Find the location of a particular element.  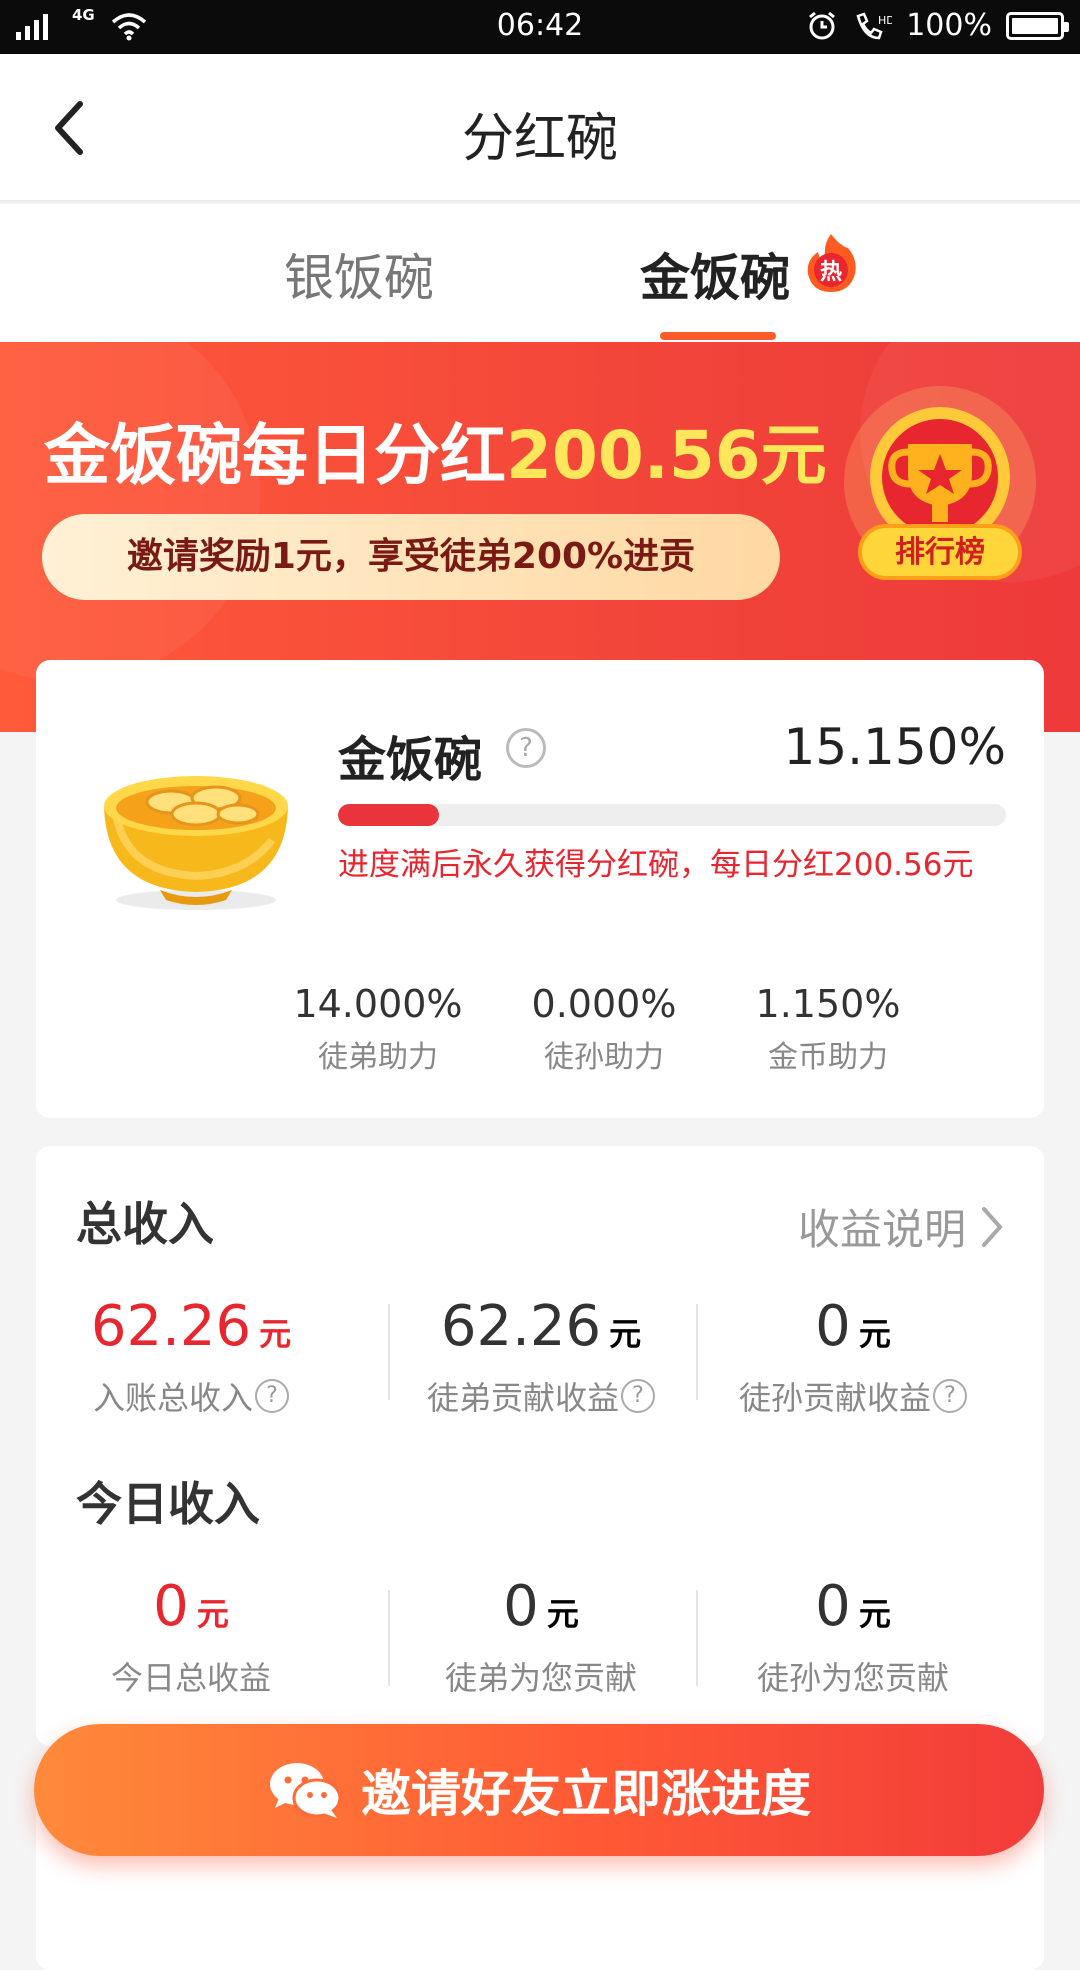

income-label: 徒孙为您贡献 is located at coordinates (852, 1678).